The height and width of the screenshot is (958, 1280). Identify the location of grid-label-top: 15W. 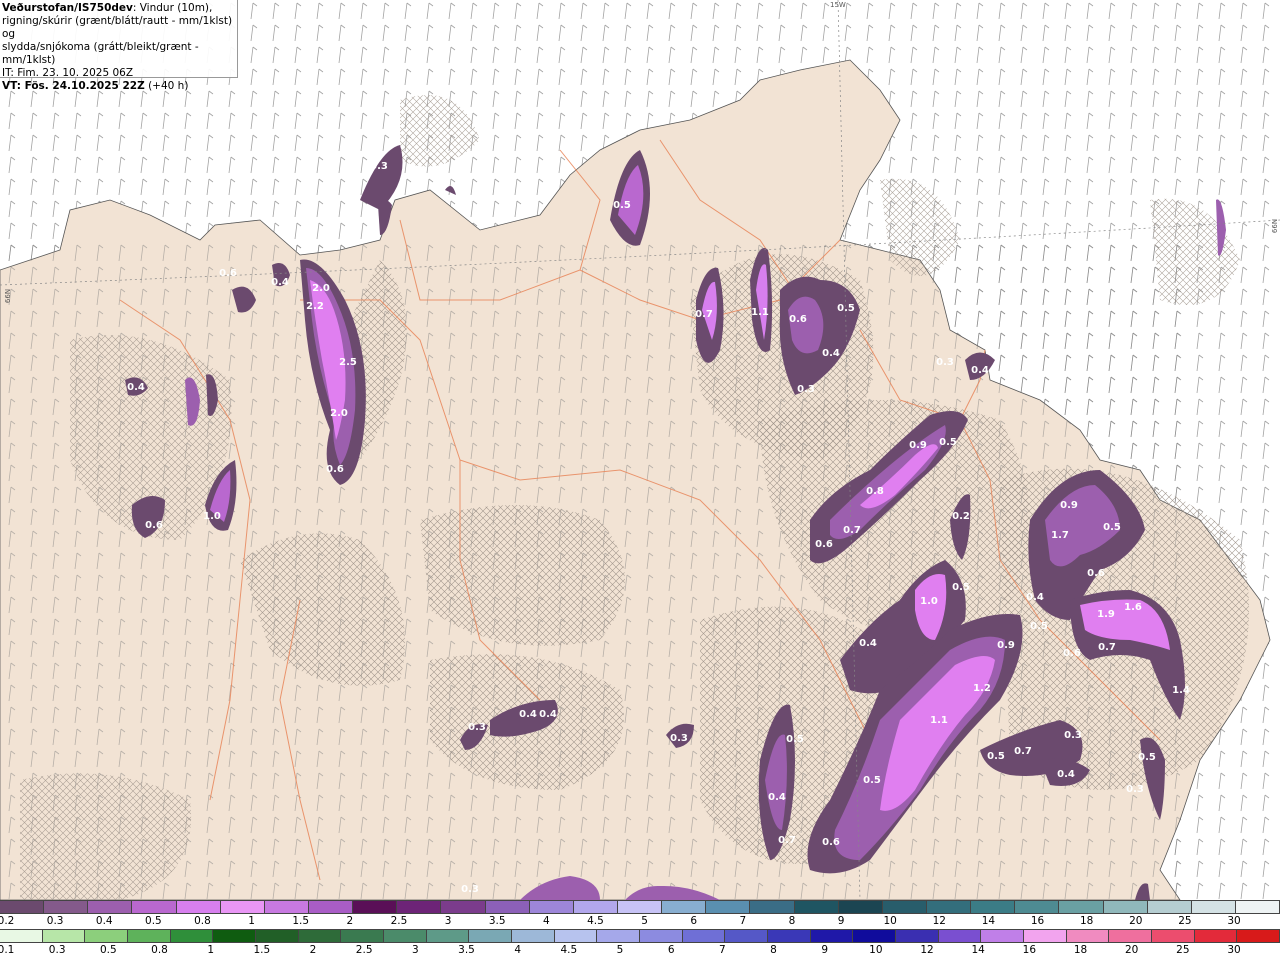
(838, 5).